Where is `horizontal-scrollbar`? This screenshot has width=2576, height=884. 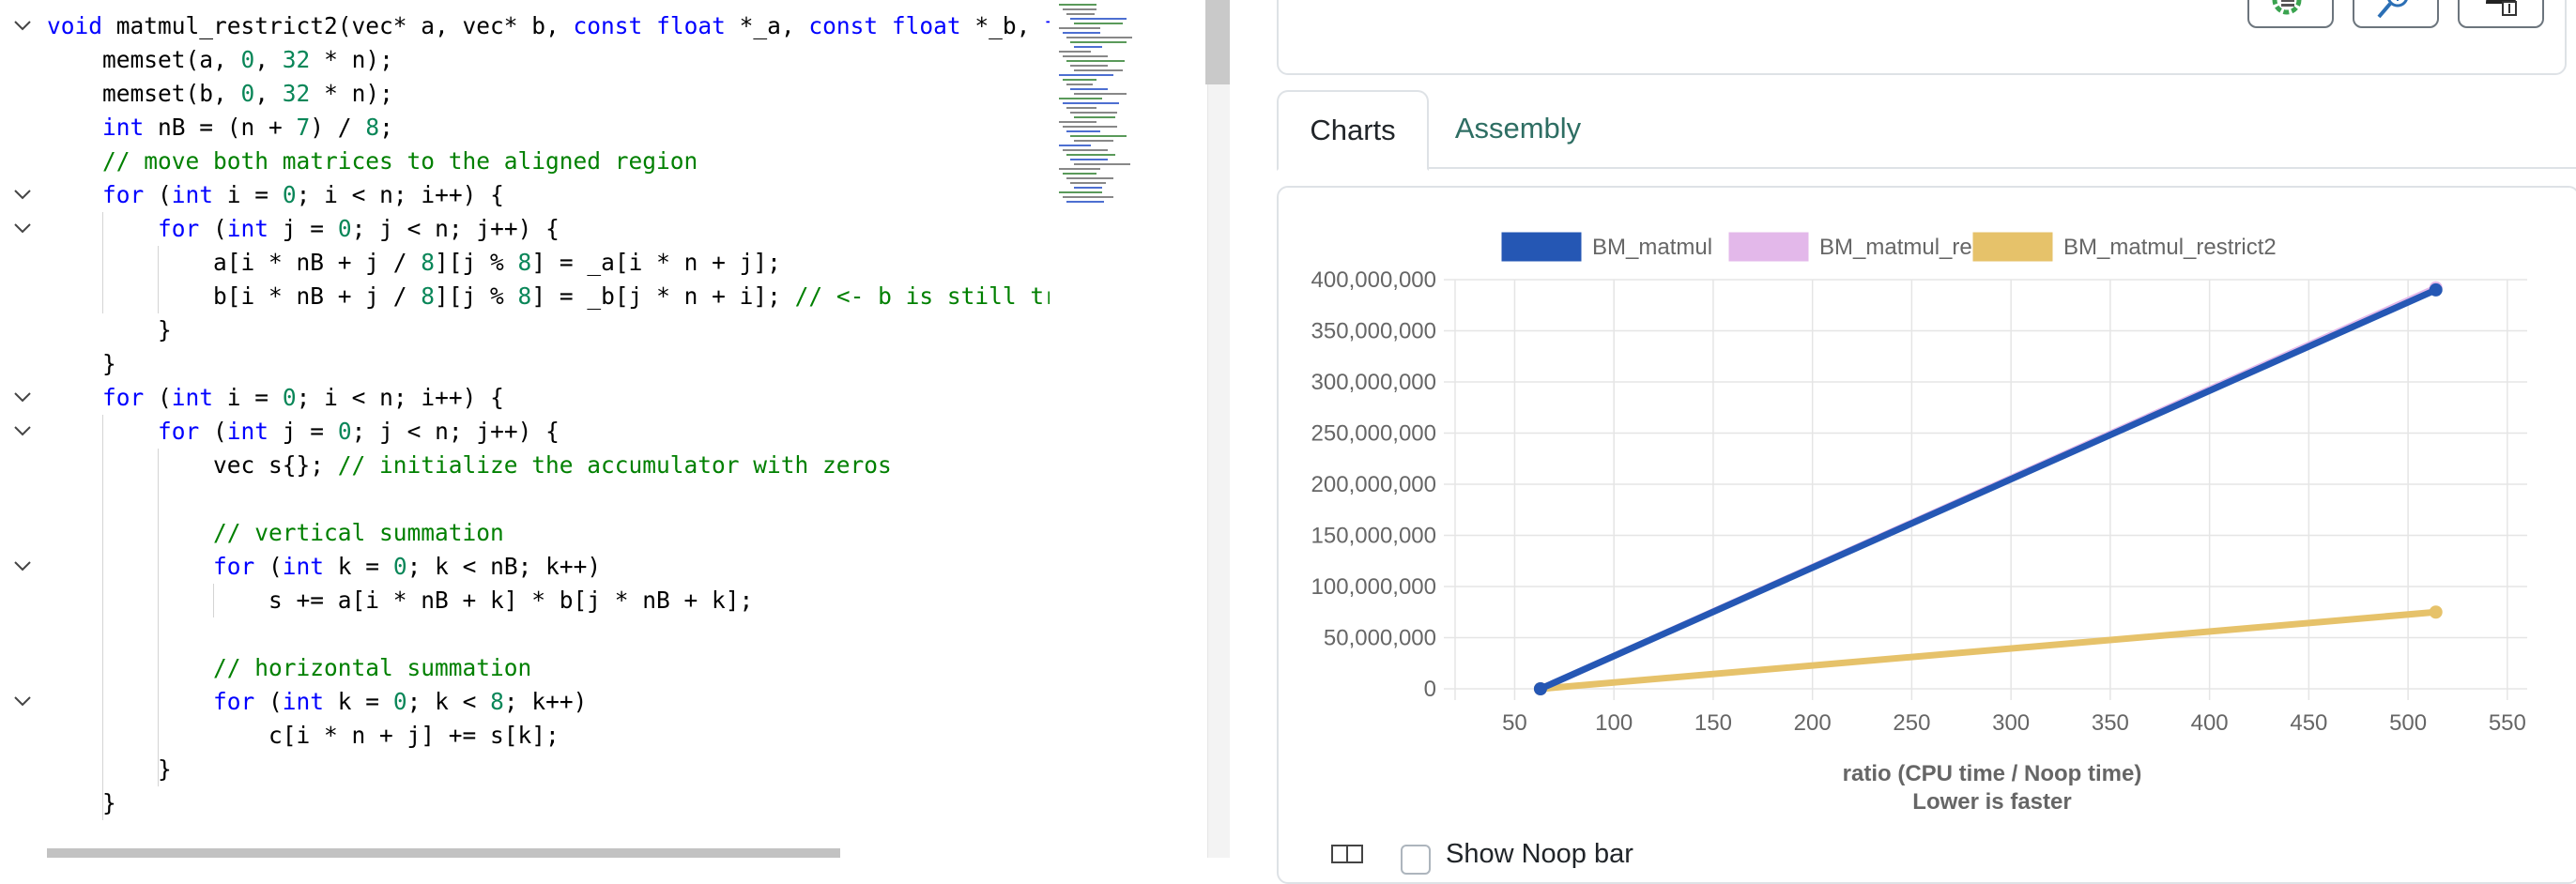
horizontal-scrollbar is located at coordinates (444, 853).